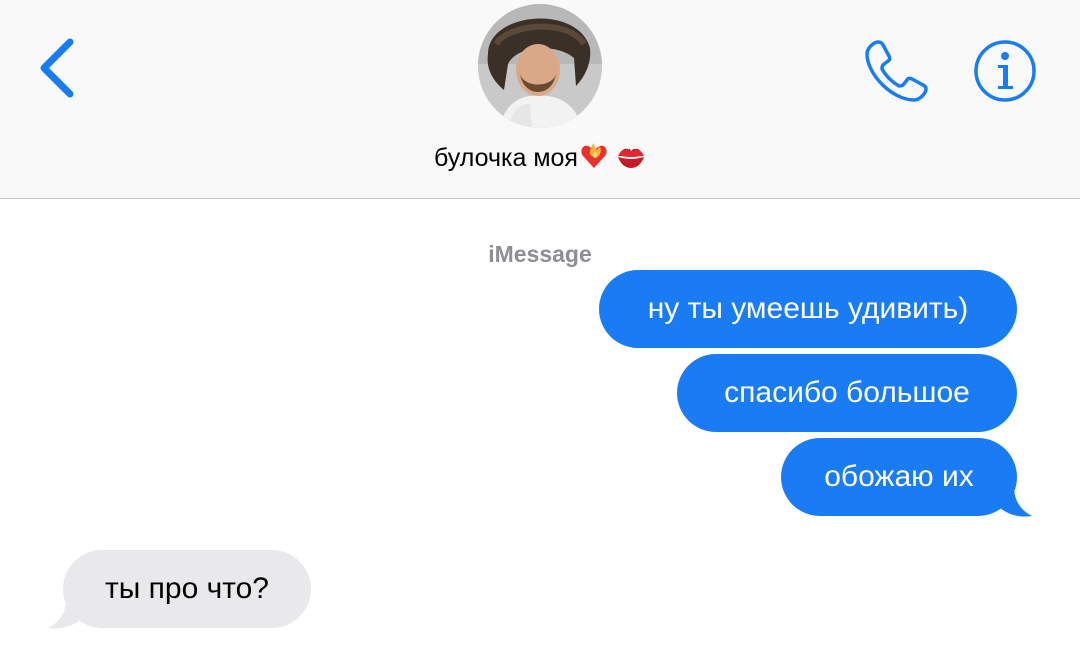 This screenshot has height=656, width=1080. I want to click on outgoing-bubble-tail, so click(1015, 501).